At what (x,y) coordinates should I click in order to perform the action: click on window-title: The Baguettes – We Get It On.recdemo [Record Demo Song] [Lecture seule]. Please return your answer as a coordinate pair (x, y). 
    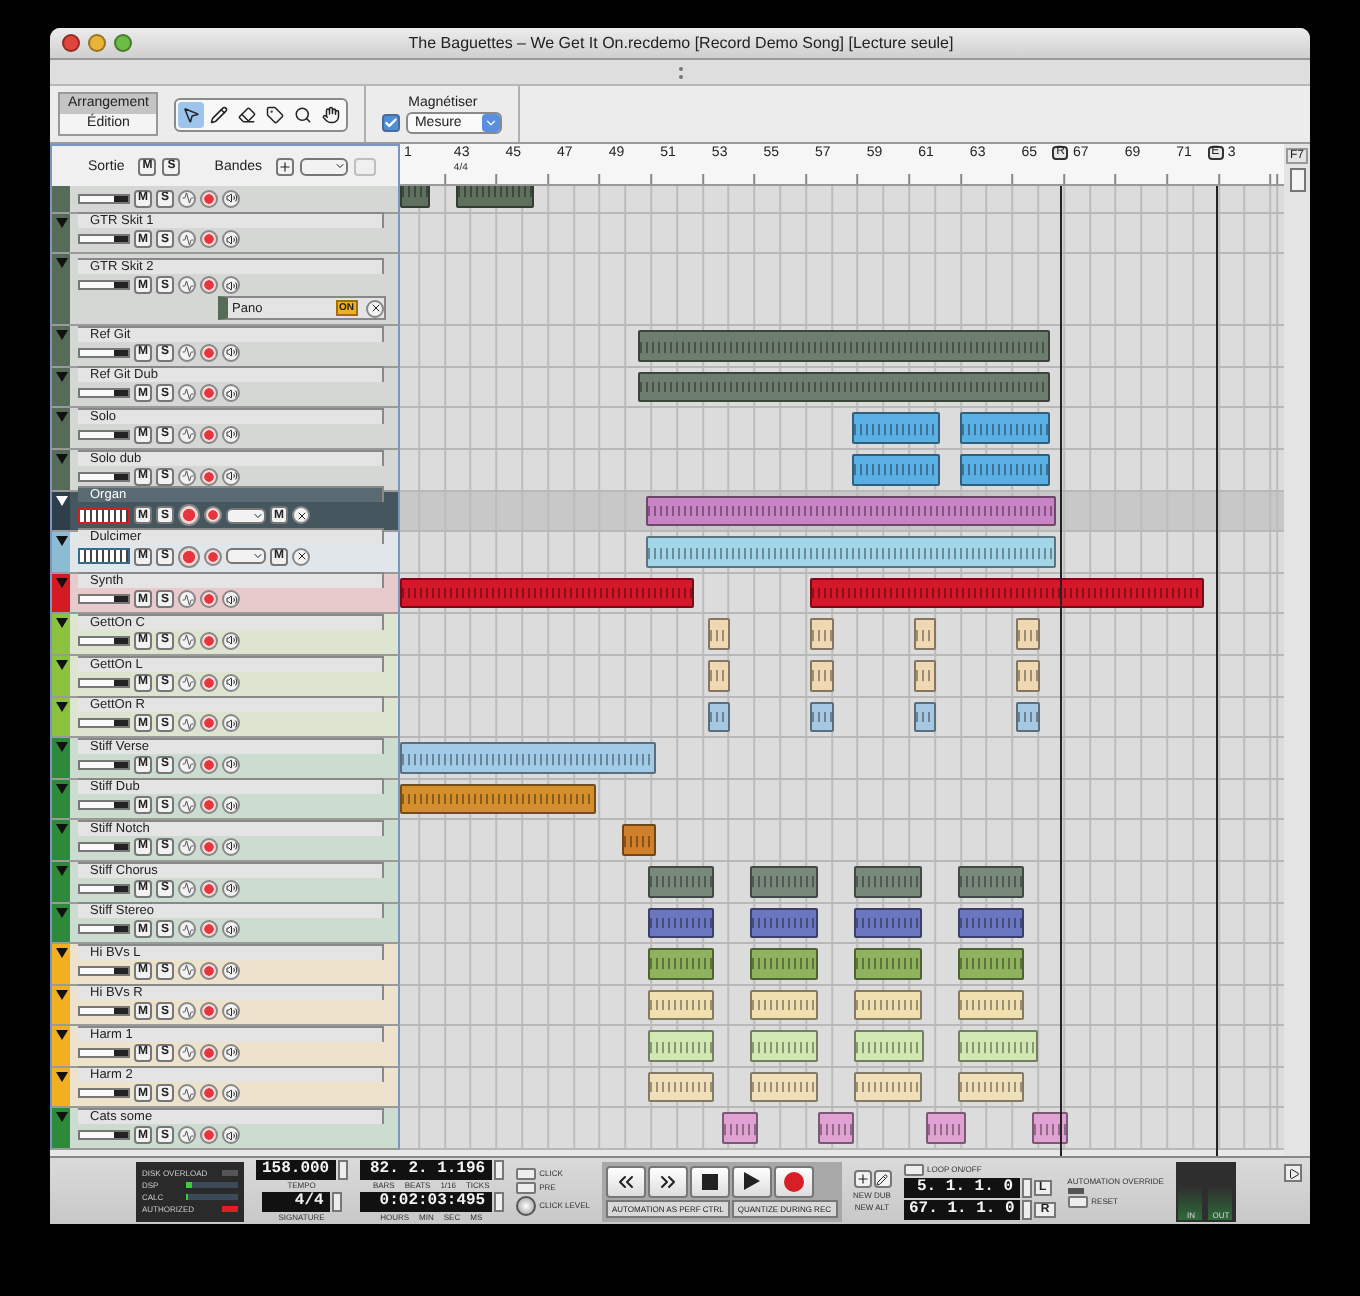
    Looking at the image, I should click on (681, 43).